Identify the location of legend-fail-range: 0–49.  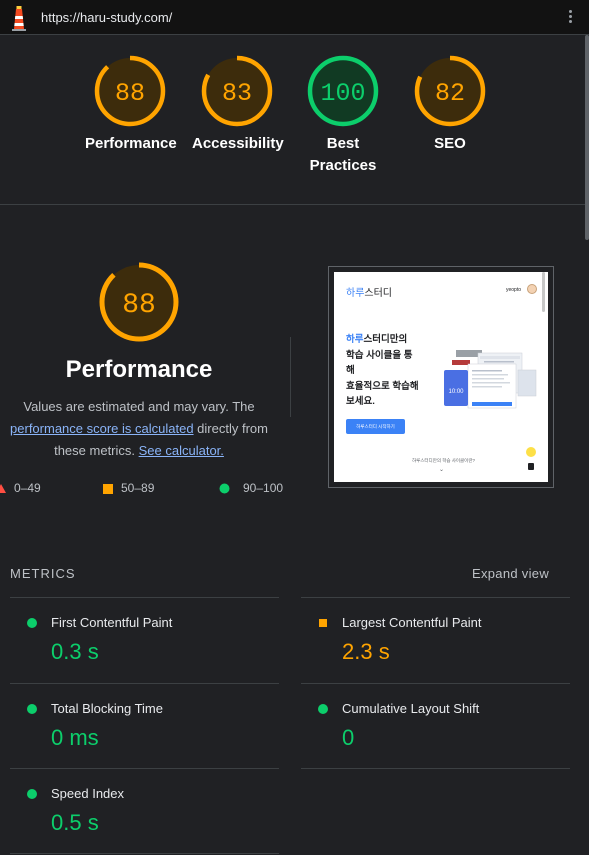
(27, 488).